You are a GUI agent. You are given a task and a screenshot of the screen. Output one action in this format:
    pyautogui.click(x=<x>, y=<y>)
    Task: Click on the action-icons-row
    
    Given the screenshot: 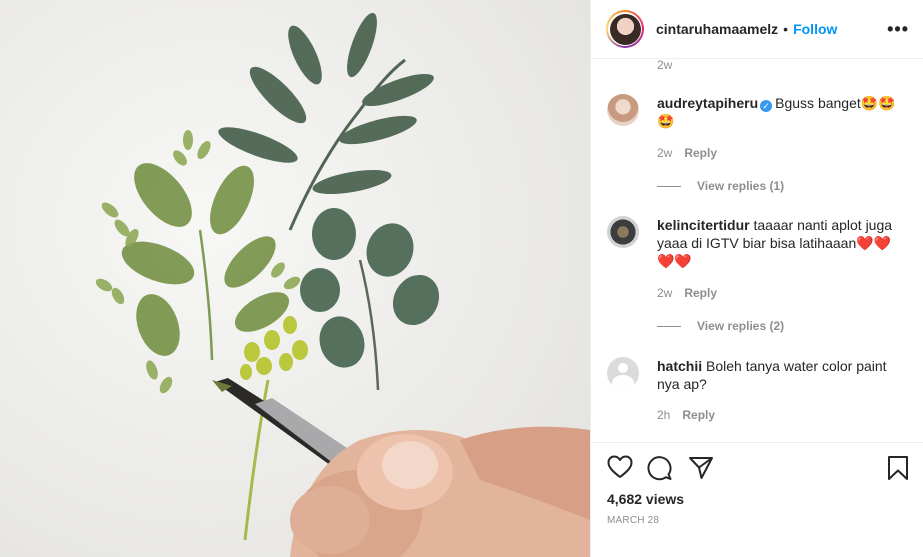 What is the action you would take?
    pyautogui.click(x=758, y=468)
    